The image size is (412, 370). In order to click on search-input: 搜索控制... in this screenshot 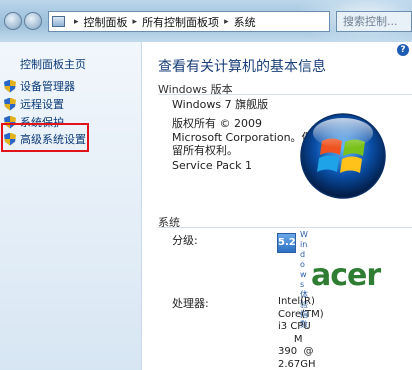, I will do `click(374, 21)`.